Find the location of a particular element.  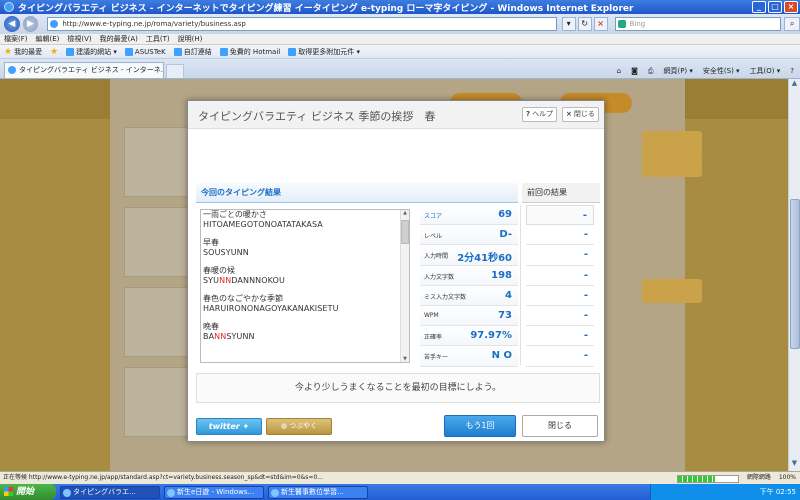

dropdown-icon: ▾ is located at coordinates (568, 24).